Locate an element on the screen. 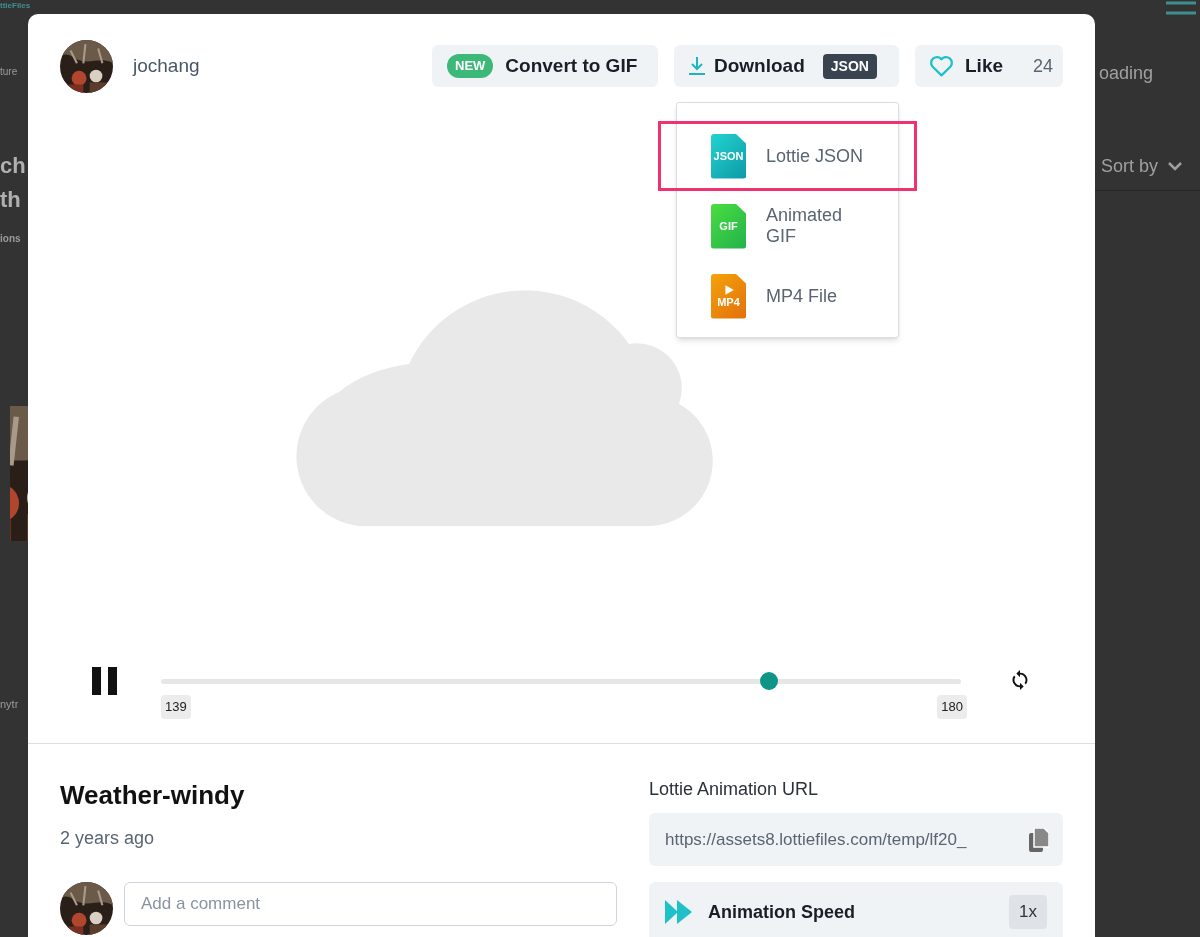 This screenshot has width=1200, height=937. section-label: ions is located at coordinates (11, 239).